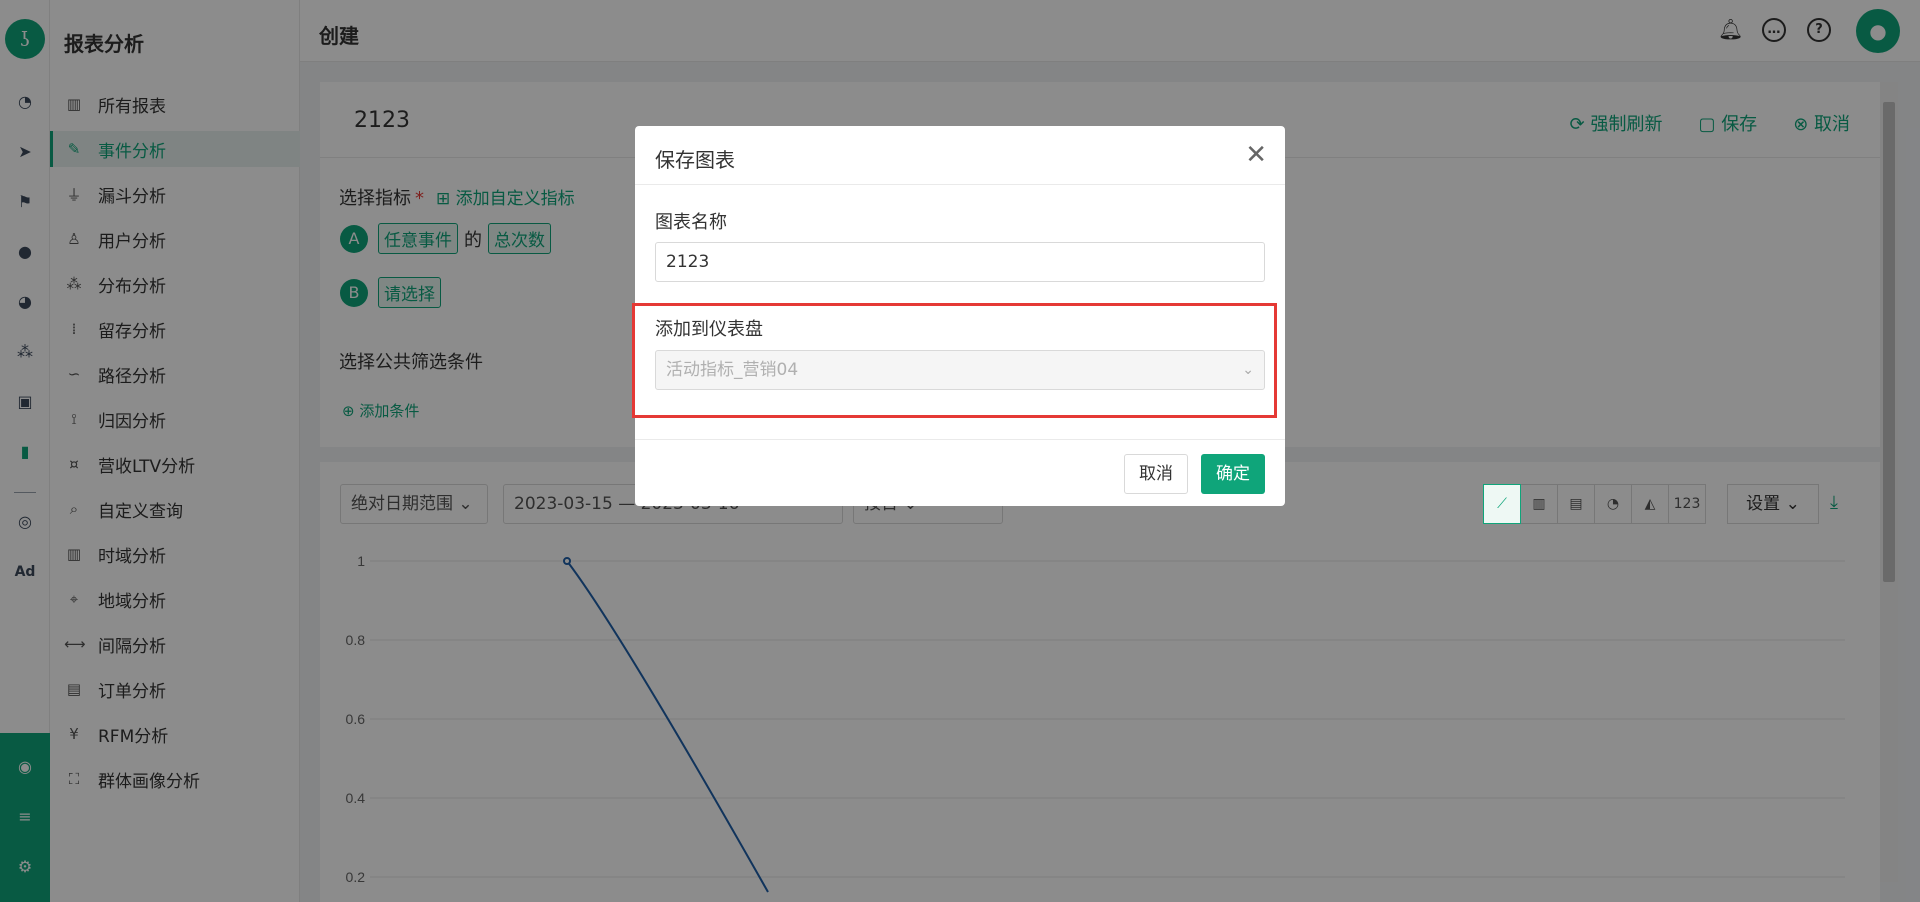 Image resolution: width=1920 pixels, height=902 pixels. Describe the element at coordinates (691, 222) in the screenshot. I see `chart-name-label: 图表名称` at that location.